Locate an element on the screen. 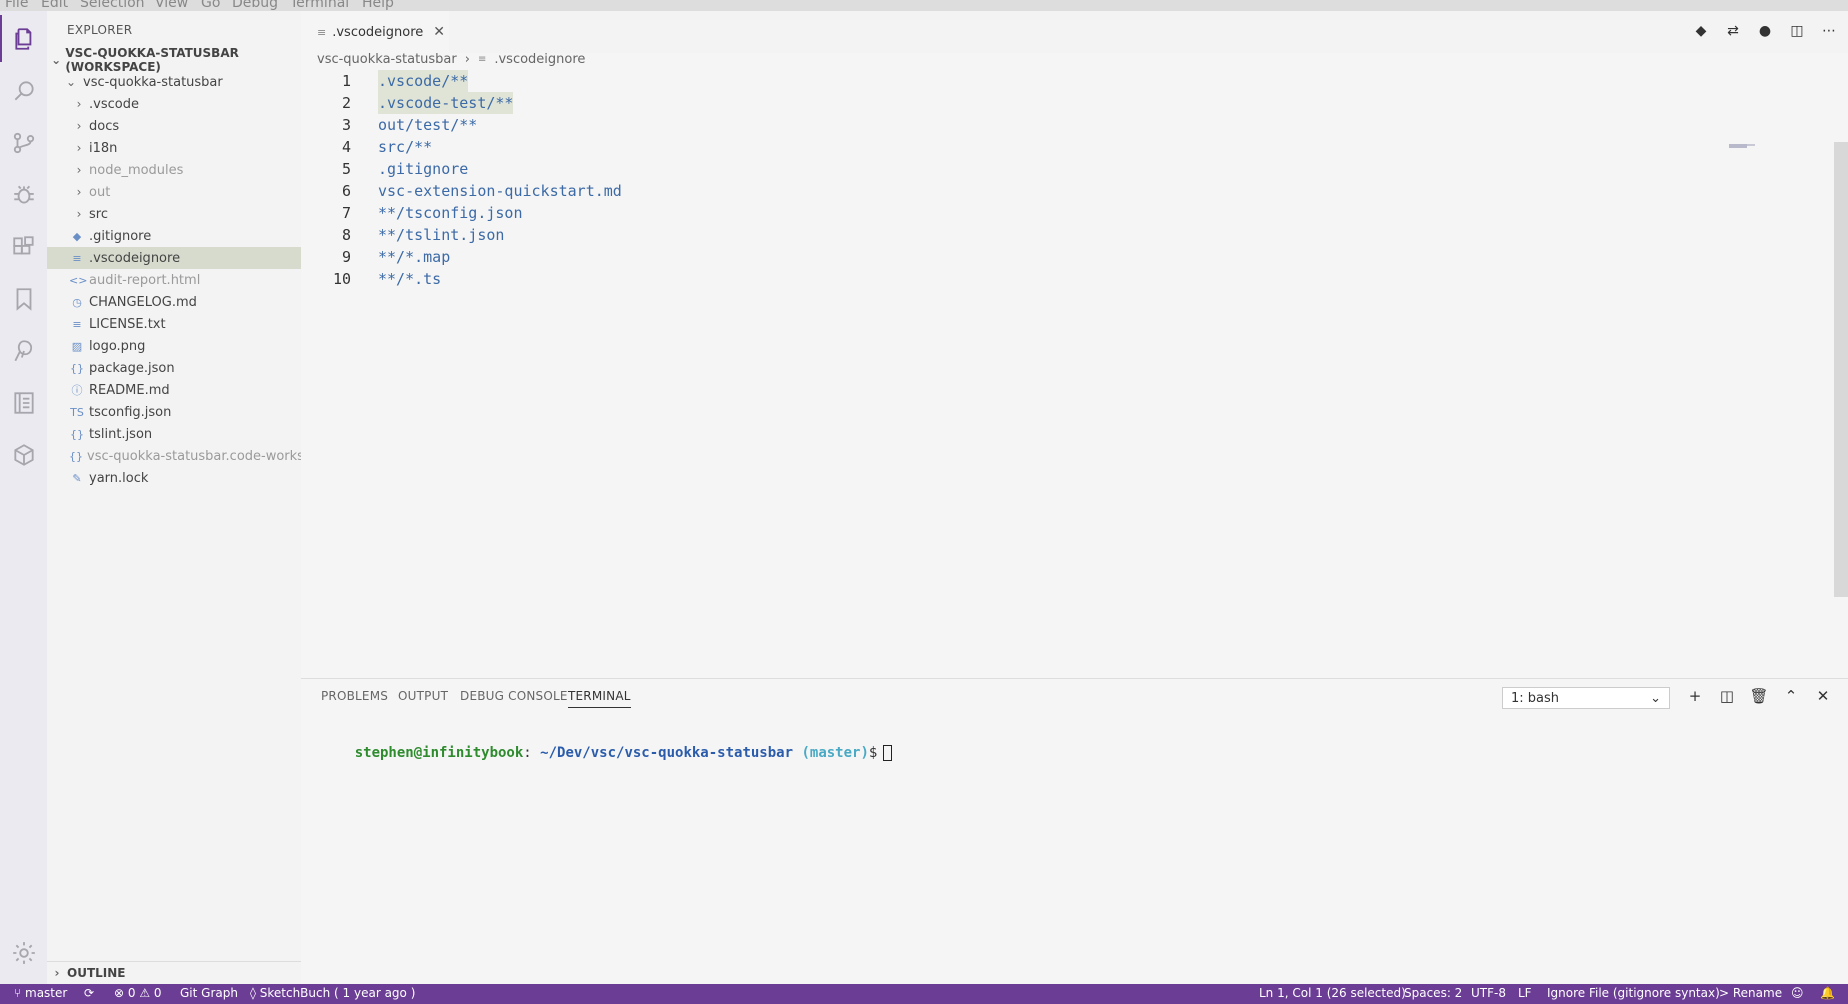 This screenshot has width=1848, height=1004. tab-vscodeignore: ≡ .vscodeignore ✕ is located at coordinates (375, 32).